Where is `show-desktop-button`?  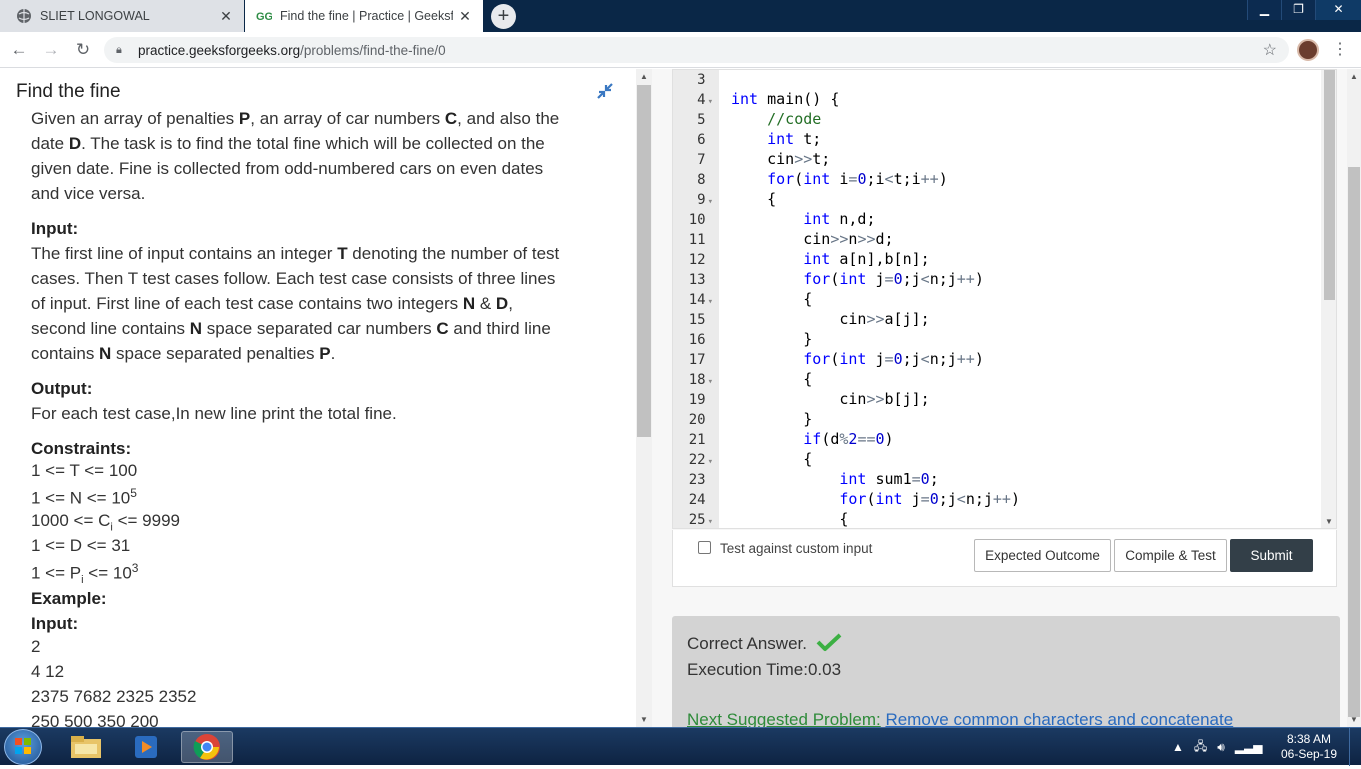 show-desktop-button is located at coordinates (1355, 747).